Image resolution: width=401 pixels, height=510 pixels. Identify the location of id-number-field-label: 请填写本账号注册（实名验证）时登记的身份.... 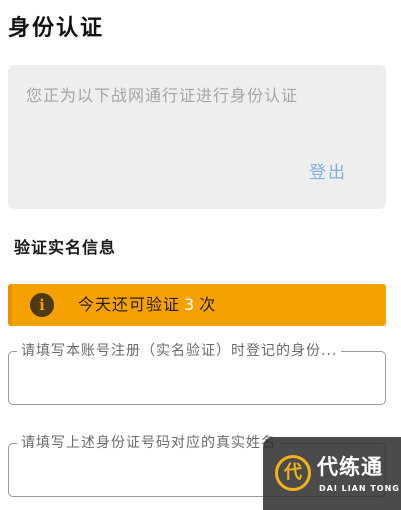
(179, 351).